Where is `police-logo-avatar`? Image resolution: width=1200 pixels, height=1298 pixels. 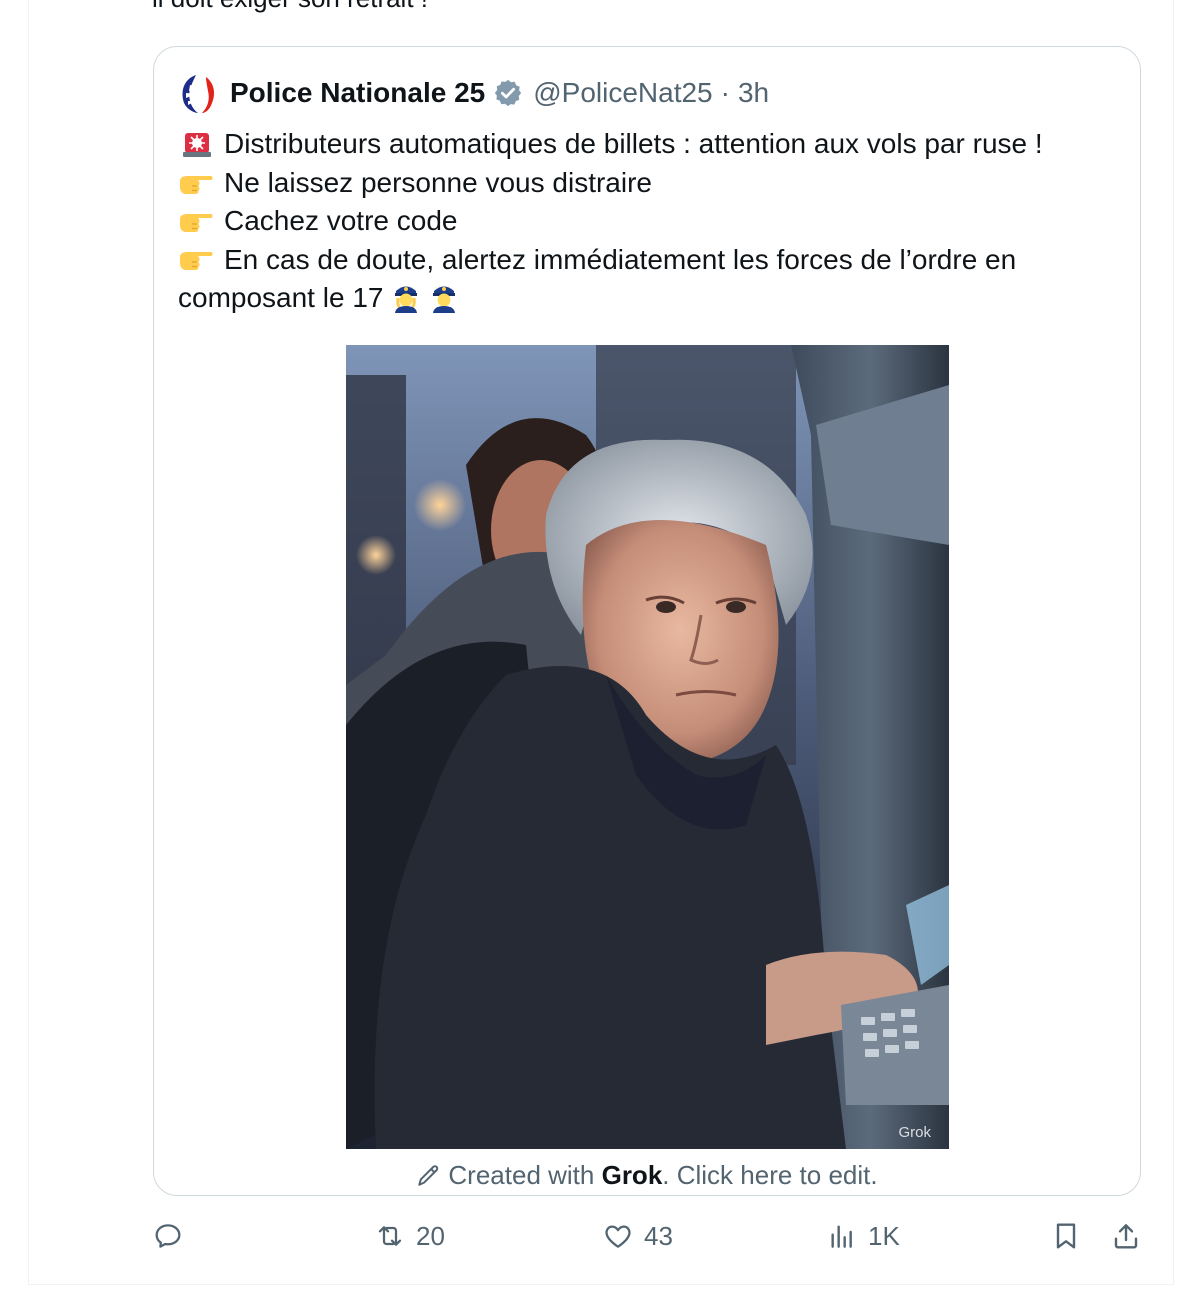 police-logo-avatar is located at coordinates (200, 93).